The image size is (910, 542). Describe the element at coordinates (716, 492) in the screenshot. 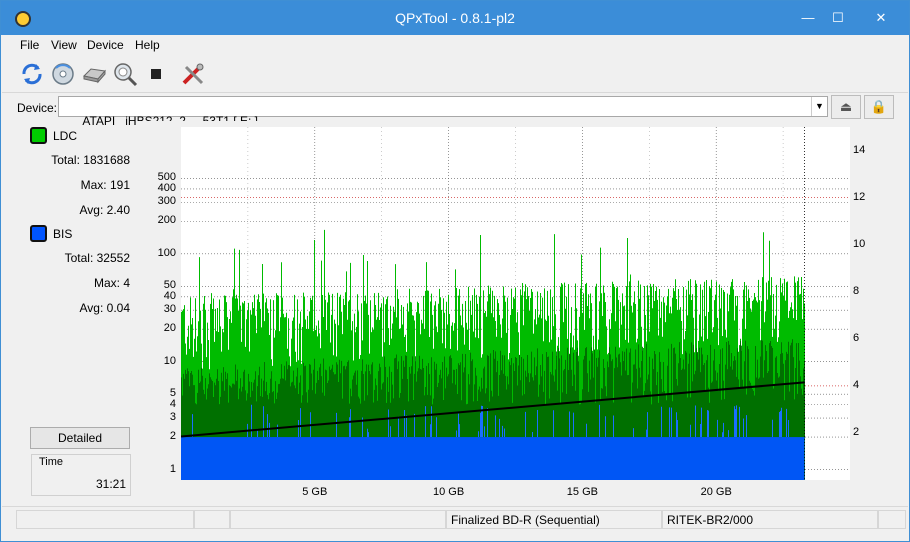

I see `x-tick-label: 20 GB` at that location.